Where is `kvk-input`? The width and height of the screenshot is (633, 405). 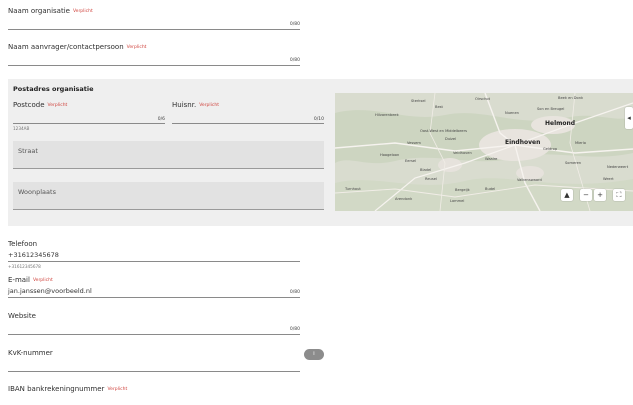 kvk-input is located at coordinates (154, 364).